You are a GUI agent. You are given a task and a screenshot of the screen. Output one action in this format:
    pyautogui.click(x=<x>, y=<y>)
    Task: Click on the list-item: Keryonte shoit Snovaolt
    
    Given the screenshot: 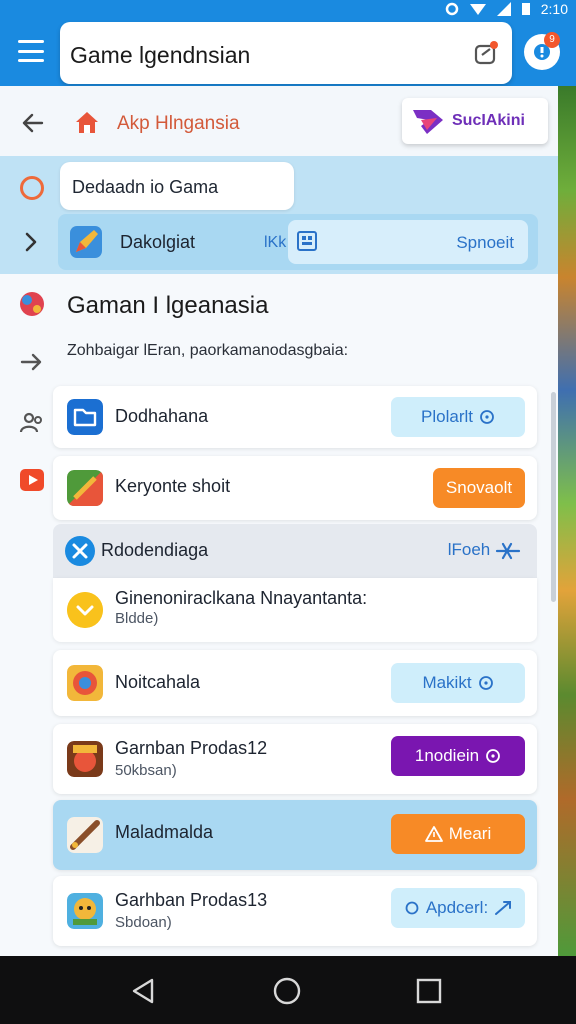 What is the action you would take?
    pyautogui.click(x=295, y=488)
    